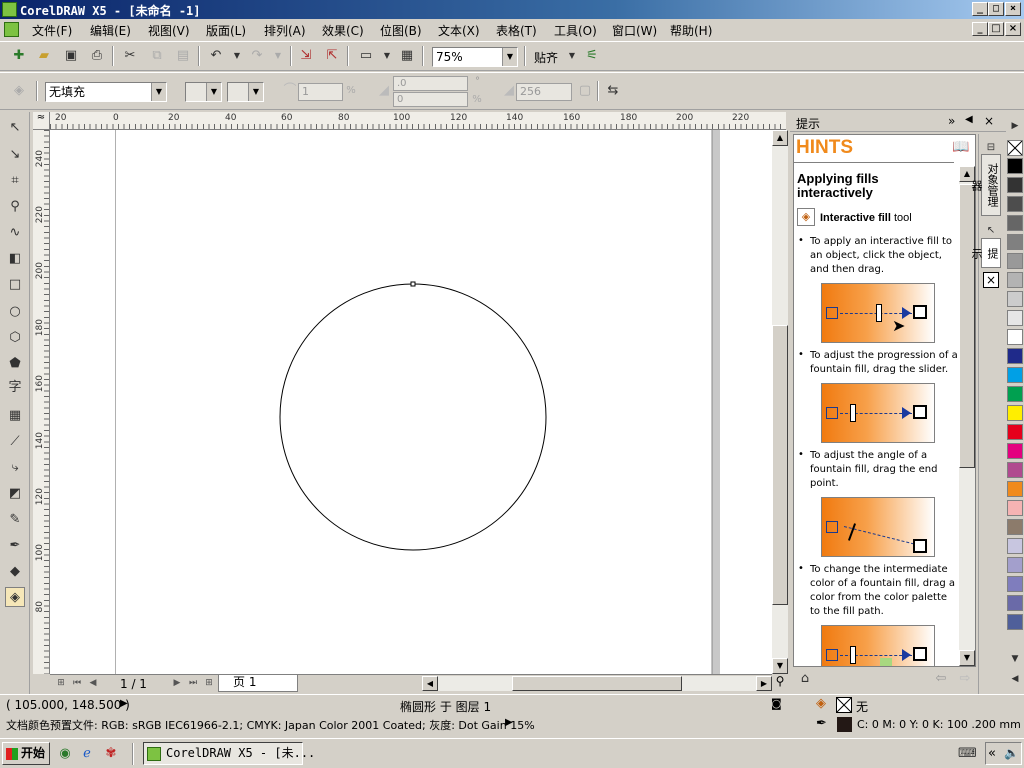 This screenshot has height=768, width=1024. I want to click on zoom-tool-icon: ⚲, so click(15, 207).